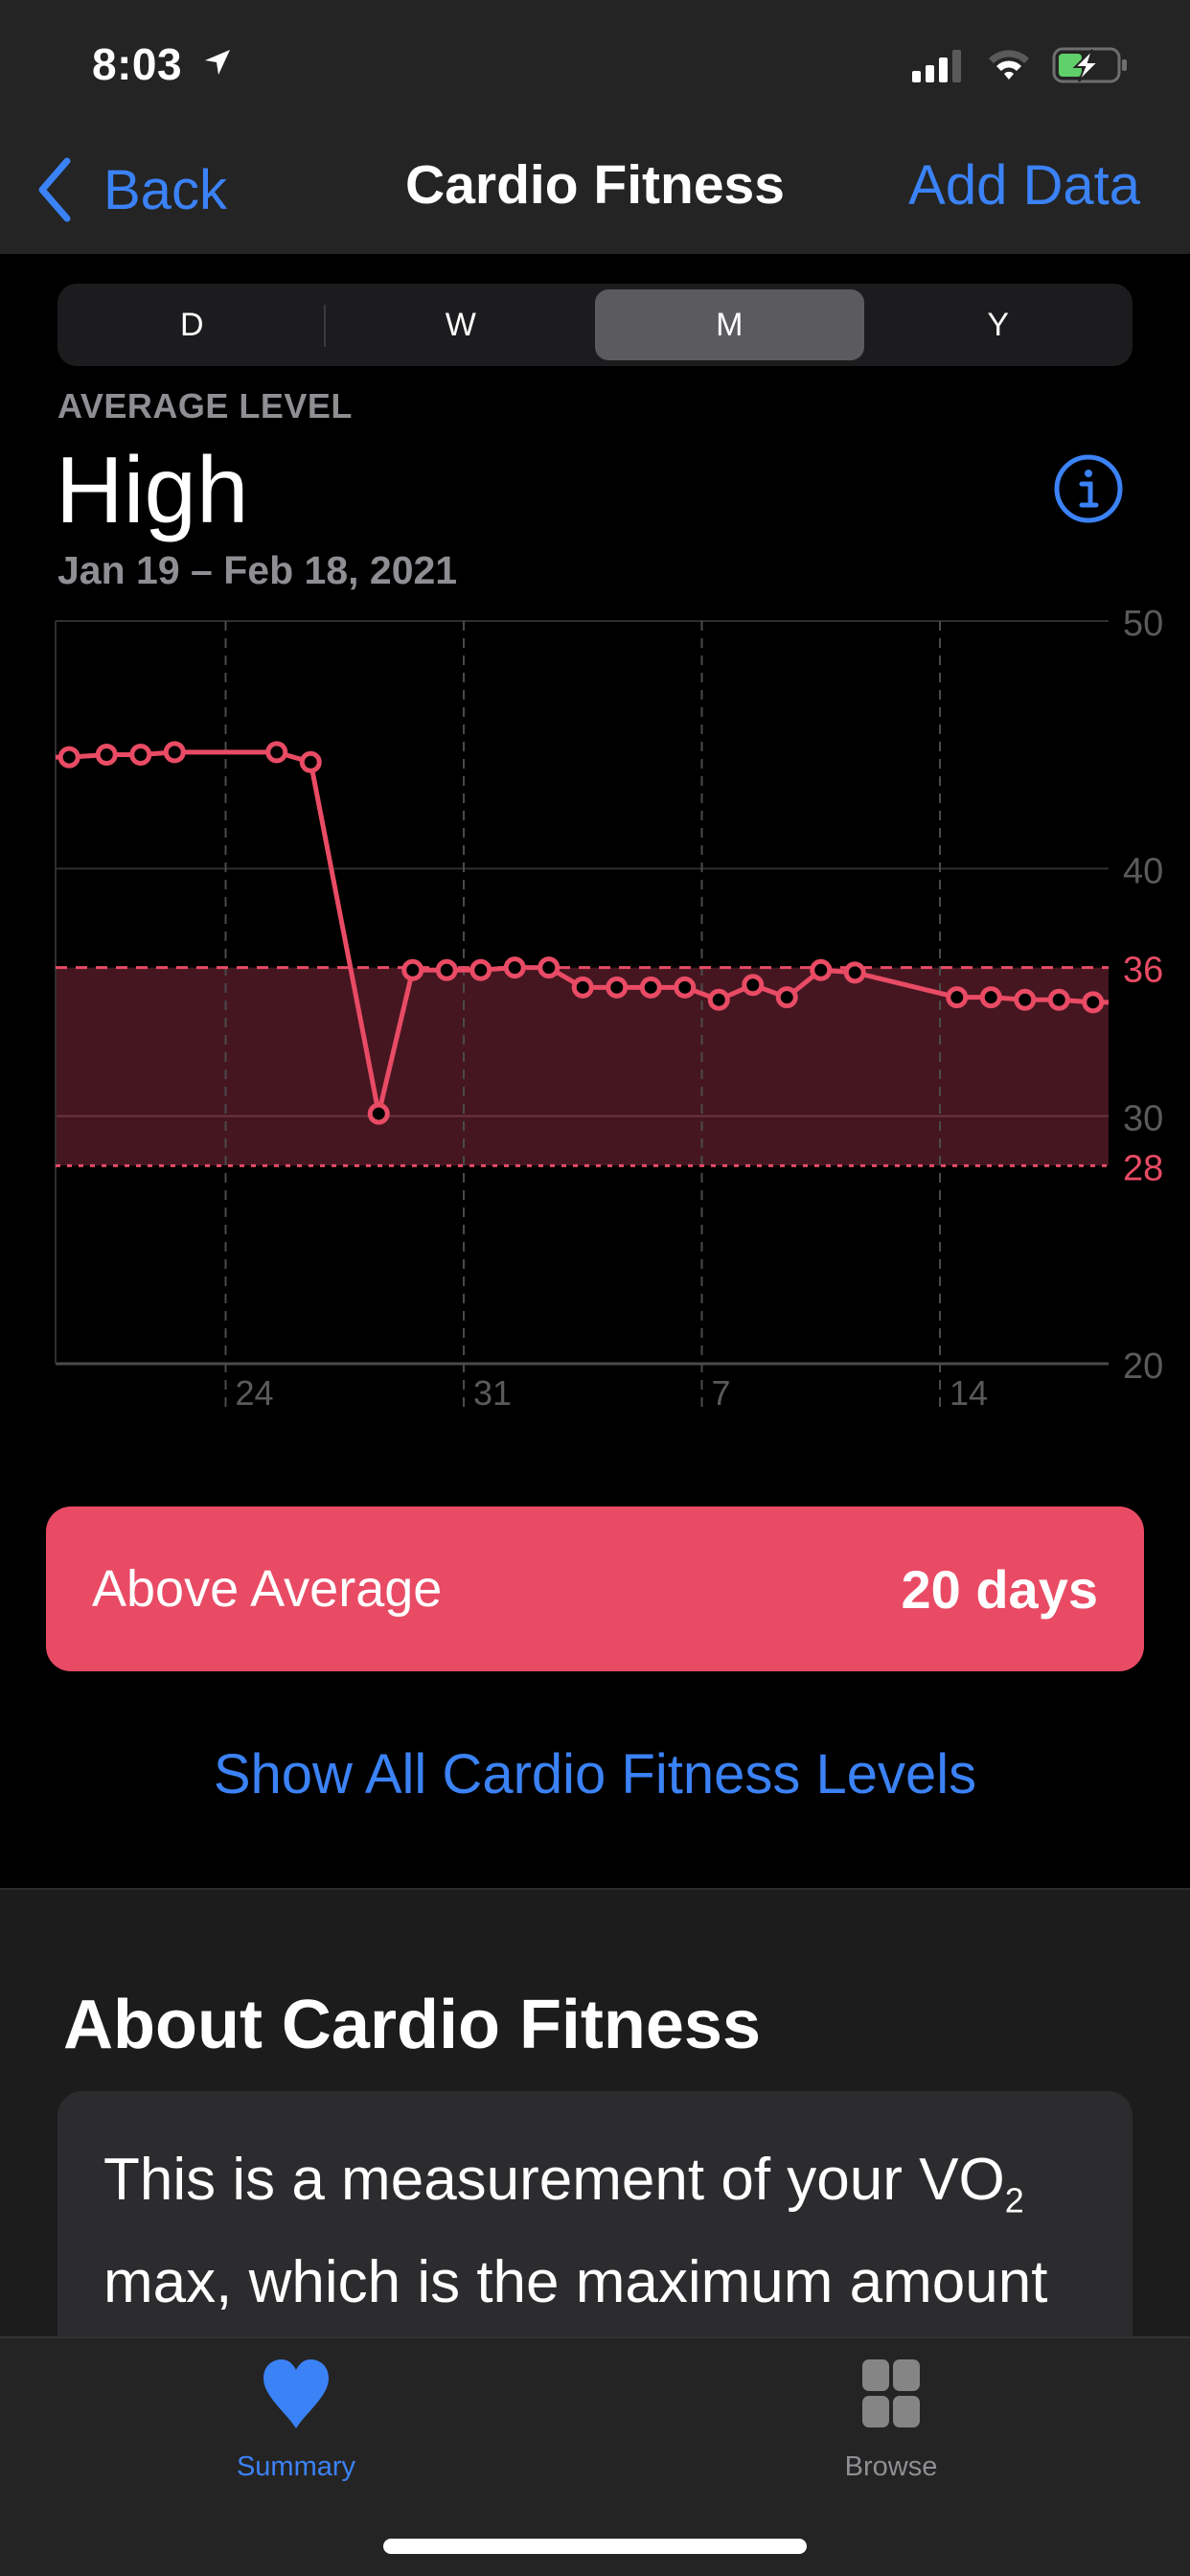  Describe the element at coordinates (1143, 1366) in the screenshot. I see `y-tick-label: 20` at that location.